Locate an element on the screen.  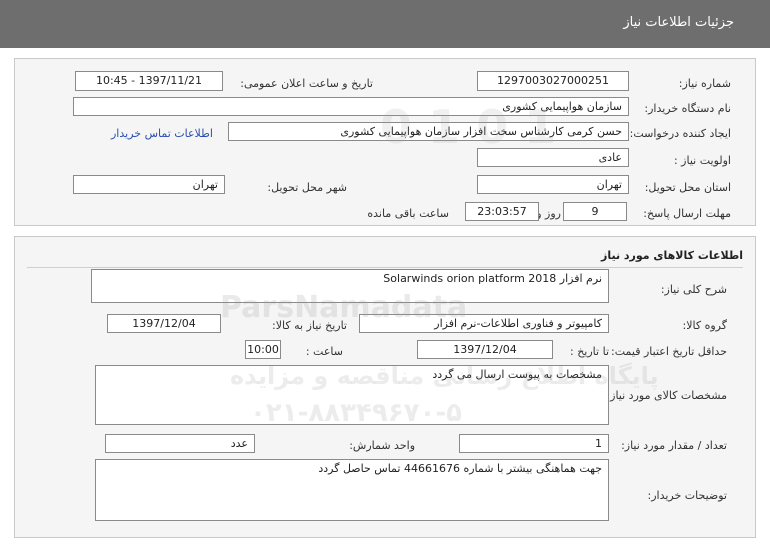
province-label: استان محل تحویل: is located at coordinates (687, 187).